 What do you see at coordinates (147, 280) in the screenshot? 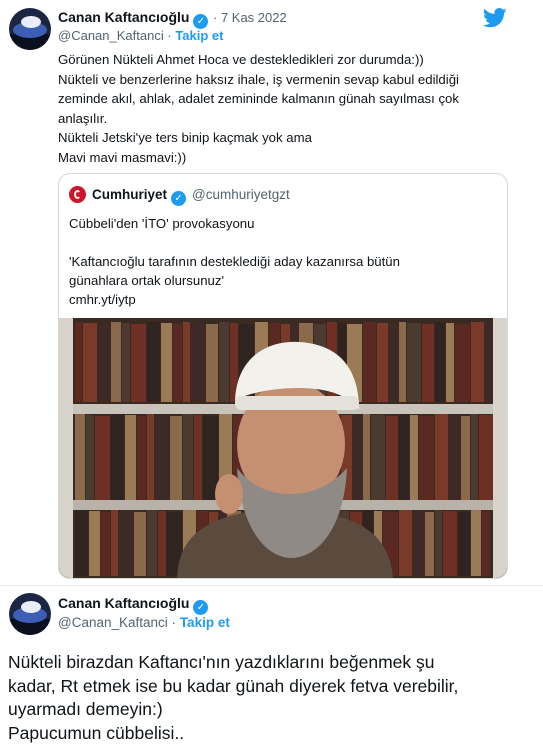
I see `quoted-excerpt-line: günahlara ortak olursunuz'` at bounding box center [147, 280].